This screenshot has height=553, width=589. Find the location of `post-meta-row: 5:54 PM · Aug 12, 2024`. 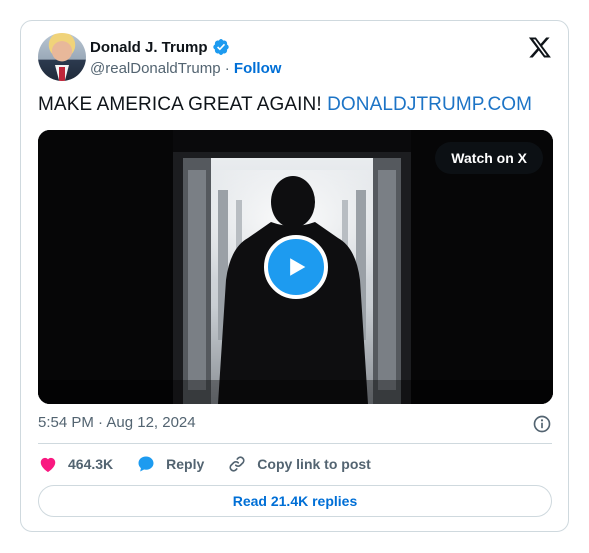

post-meta-row: 5:54 PM · Aug 12, 2024 is located at coordinates (295, 424).